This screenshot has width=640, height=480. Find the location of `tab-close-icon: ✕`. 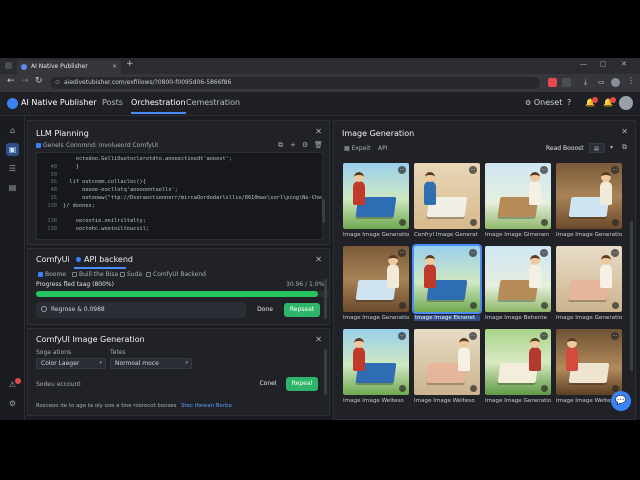

tab-close-icon: ✕ is located at coordinates (114, 67).